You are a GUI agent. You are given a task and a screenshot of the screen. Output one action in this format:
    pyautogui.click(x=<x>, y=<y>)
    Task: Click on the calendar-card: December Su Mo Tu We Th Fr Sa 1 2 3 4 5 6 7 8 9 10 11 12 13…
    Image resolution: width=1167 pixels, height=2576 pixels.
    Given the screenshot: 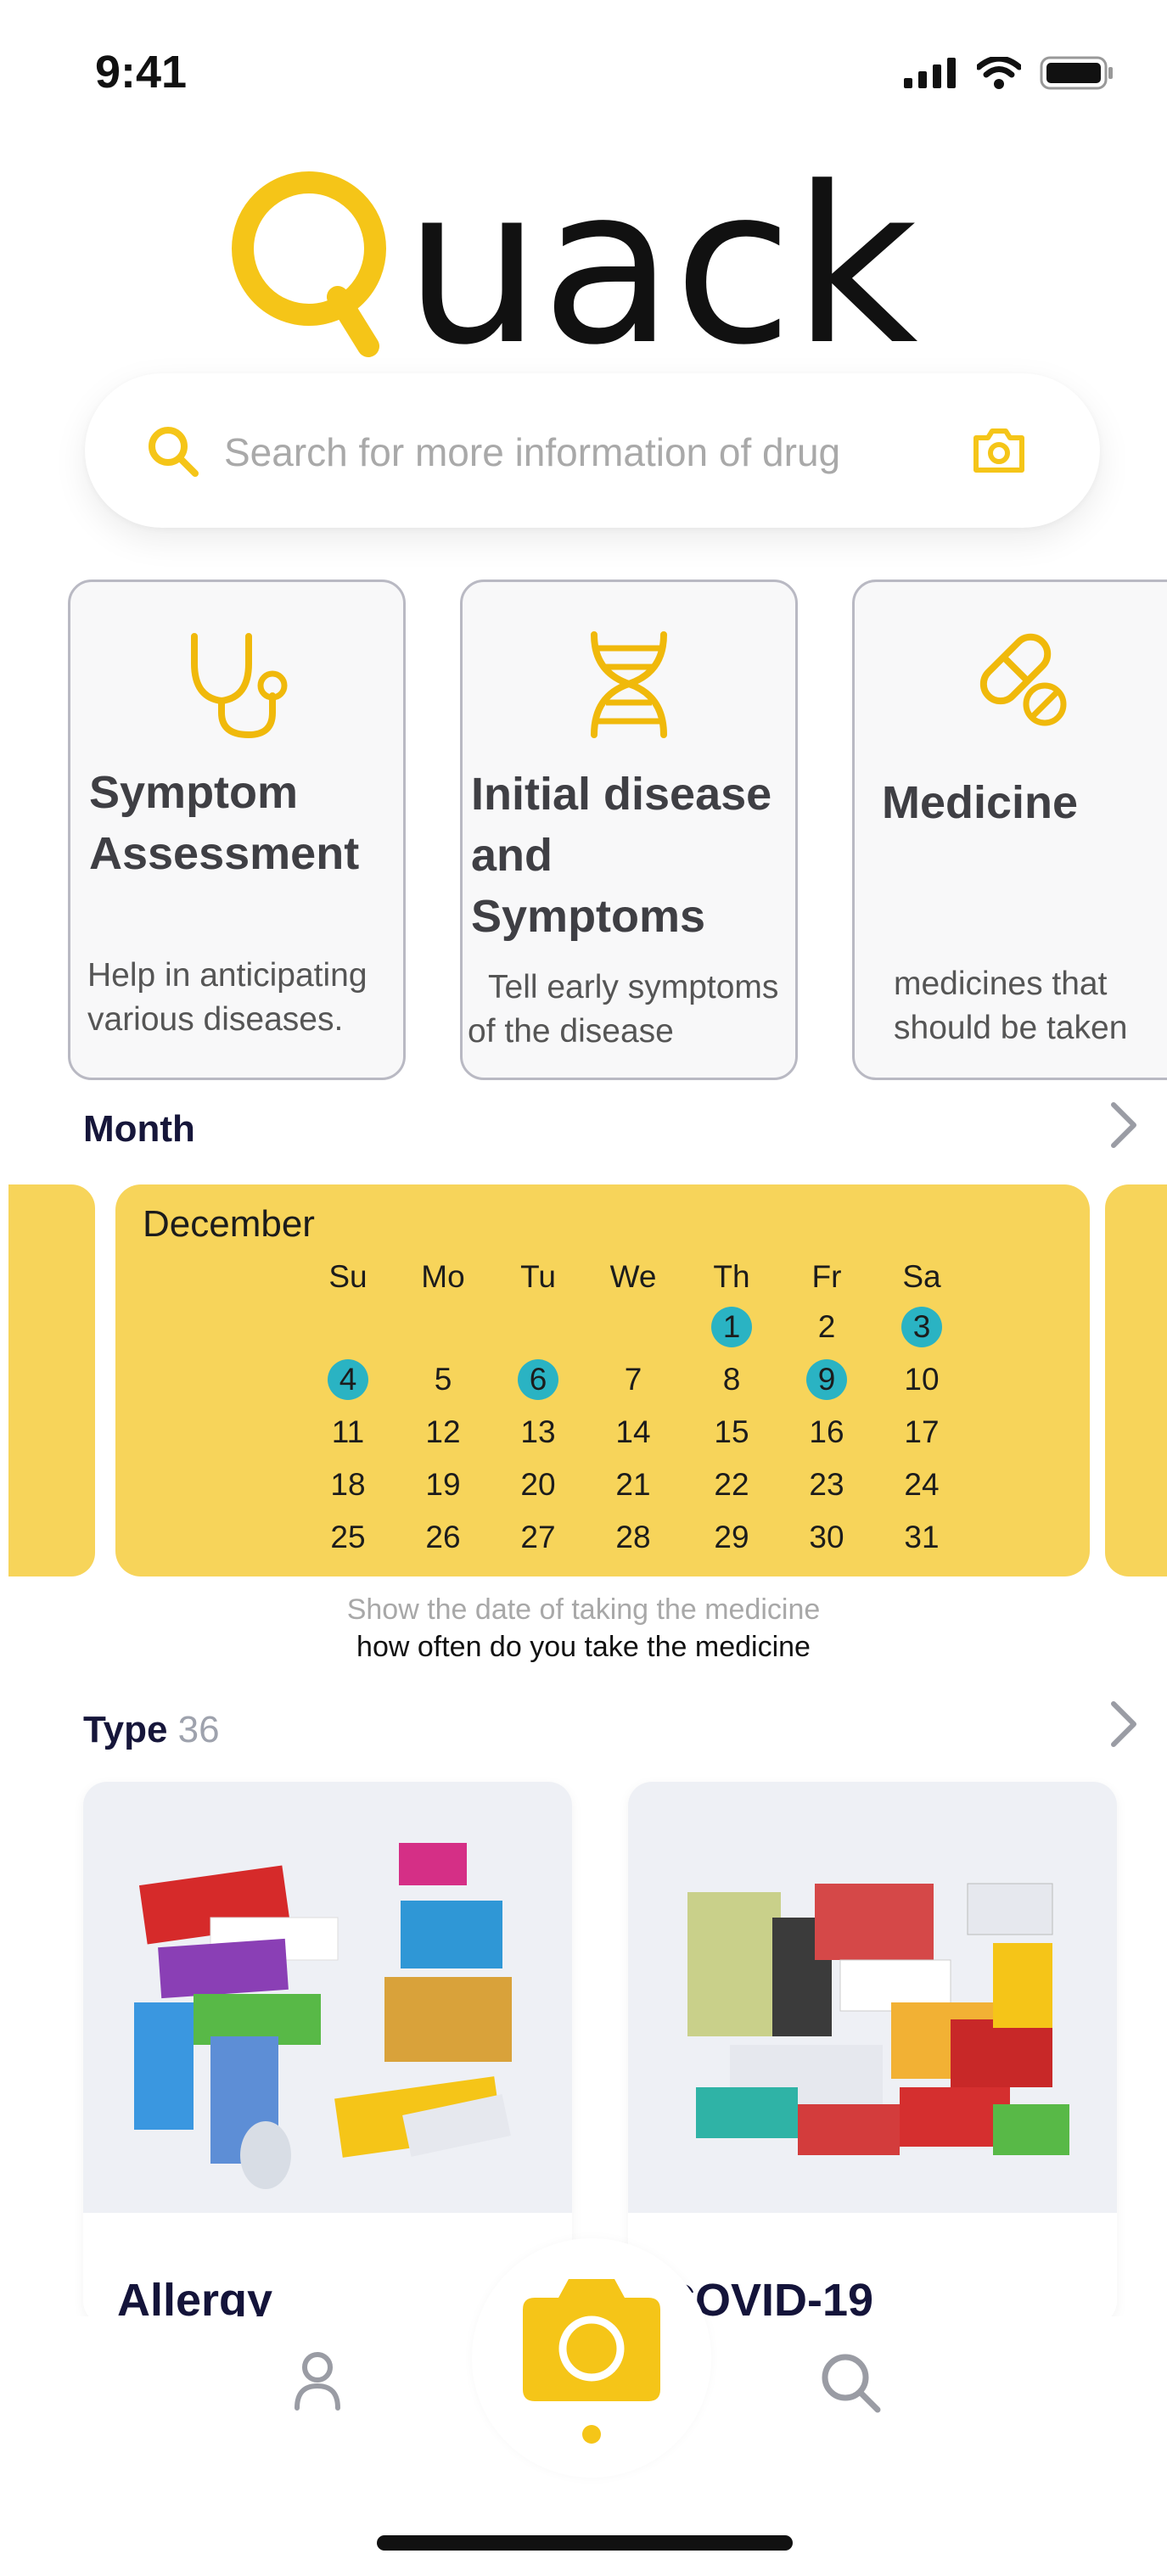 What is the action you would take?
    pyautogui.click(x=602, y=1380)
    